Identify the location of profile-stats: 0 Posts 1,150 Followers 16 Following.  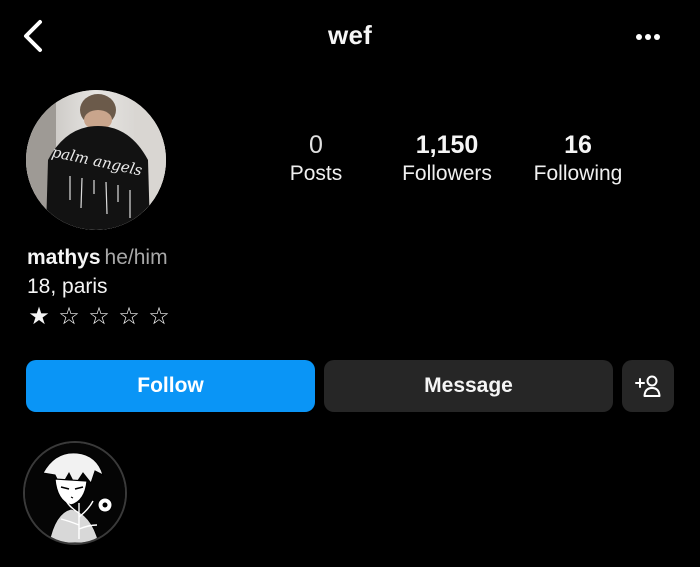
(350, 165).